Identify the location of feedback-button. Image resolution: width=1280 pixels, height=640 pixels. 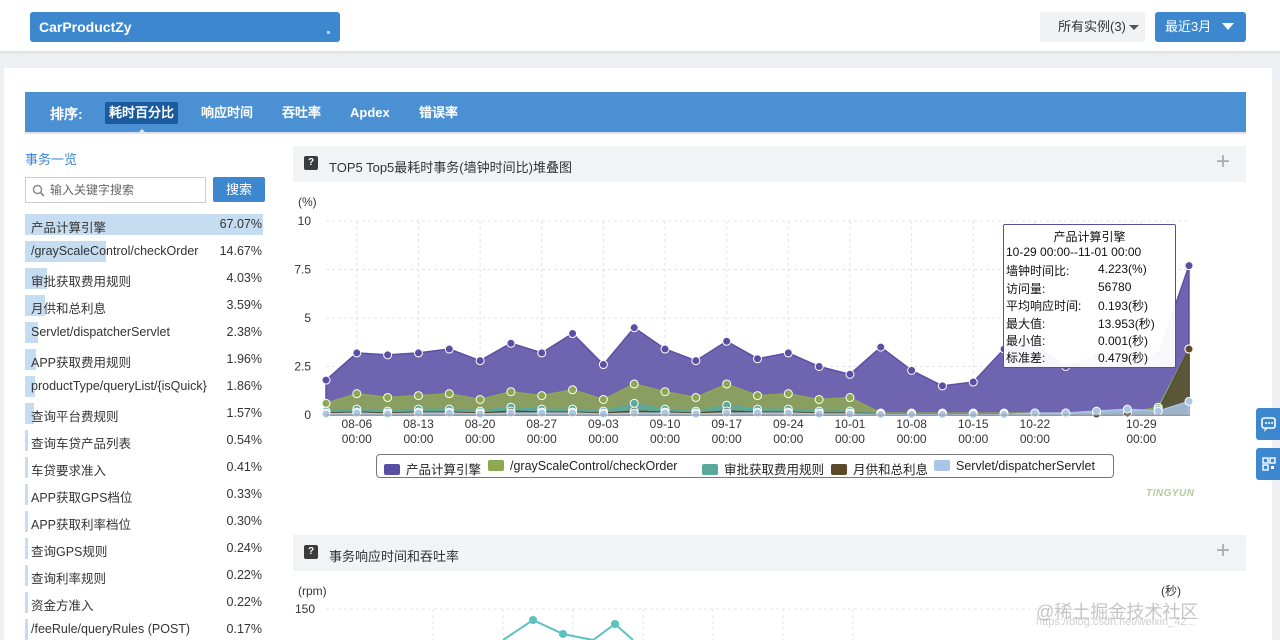
(1268, 424).